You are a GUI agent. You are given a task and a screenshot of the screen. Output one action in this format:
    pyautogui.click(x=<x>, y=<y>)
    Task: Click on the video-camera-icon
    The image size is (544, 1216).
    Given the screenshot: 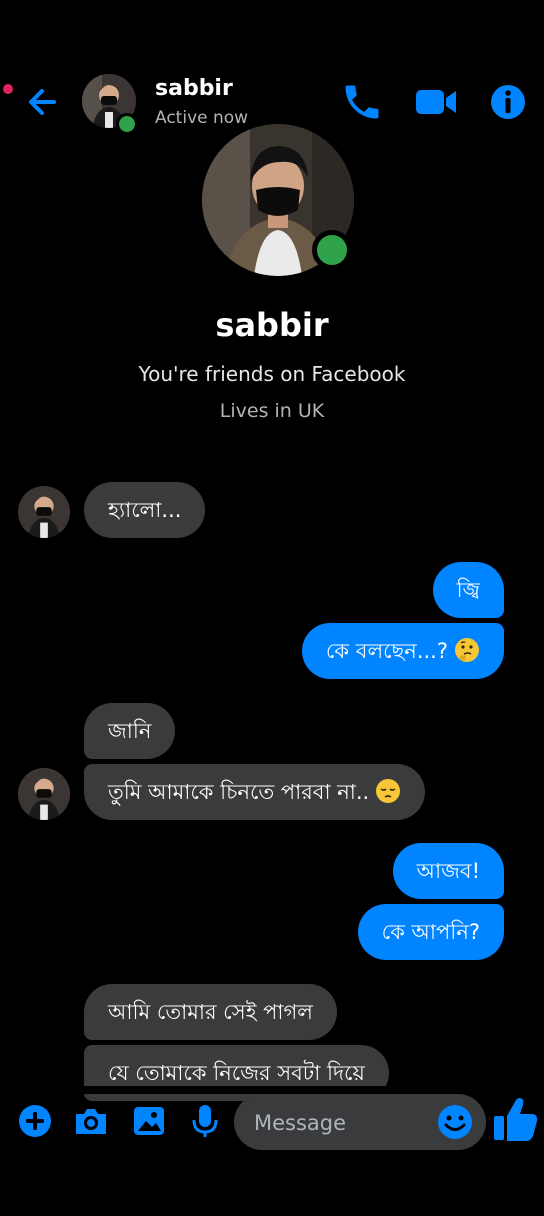 What is the action you would take?
    pyautogui.click(x=436, y=102)
    